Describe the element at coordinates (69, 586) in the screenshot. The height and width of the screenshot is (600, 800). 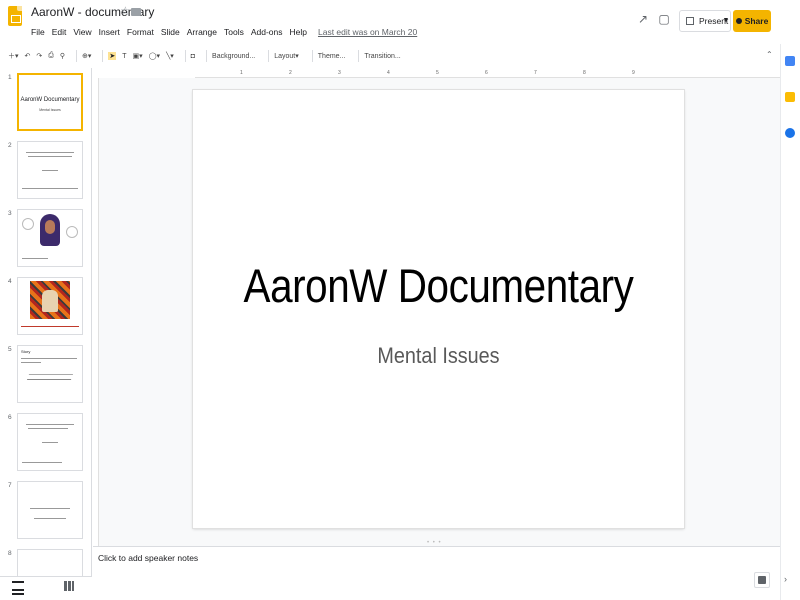
I see `grid-view-icon` at that location.